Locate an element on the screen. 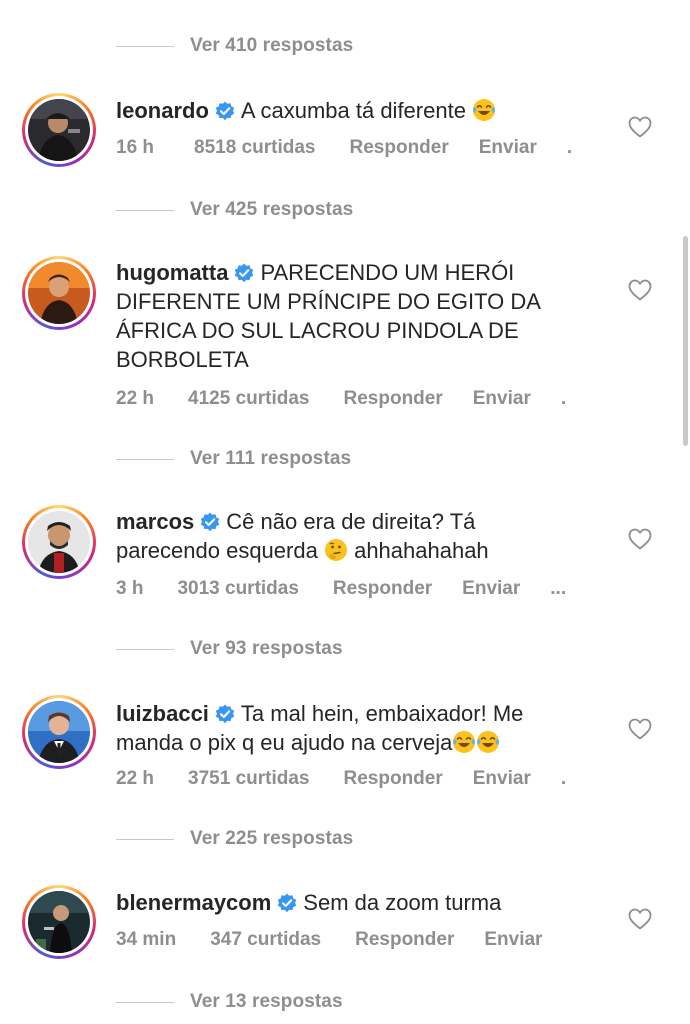  username: luizbacci is located at coordinates (162, 713).